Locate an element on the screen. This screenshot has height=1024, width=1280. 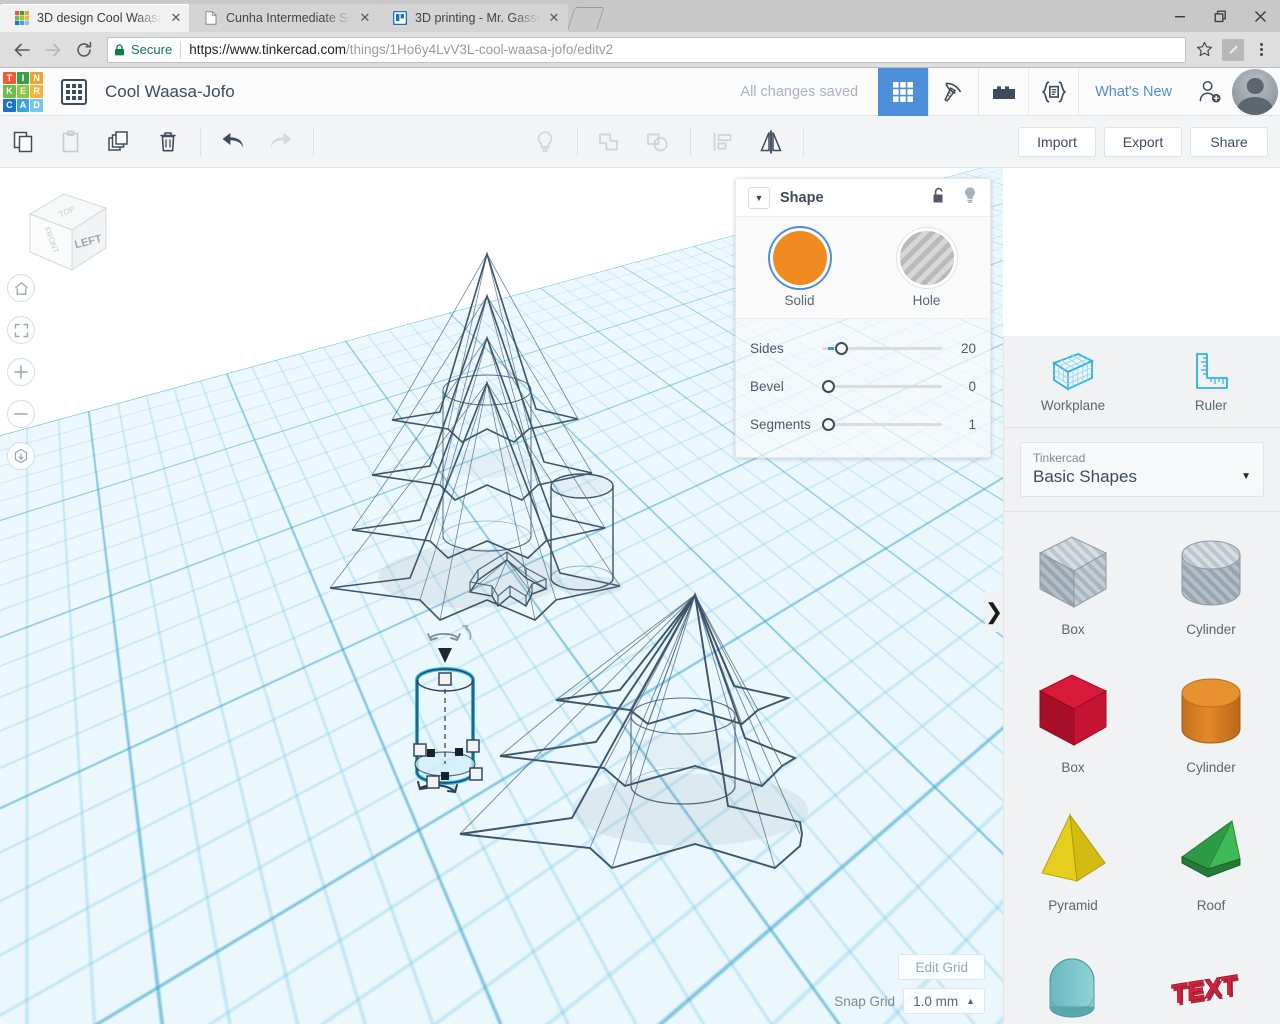
restore-icon is located at coordinates (1220, 16).